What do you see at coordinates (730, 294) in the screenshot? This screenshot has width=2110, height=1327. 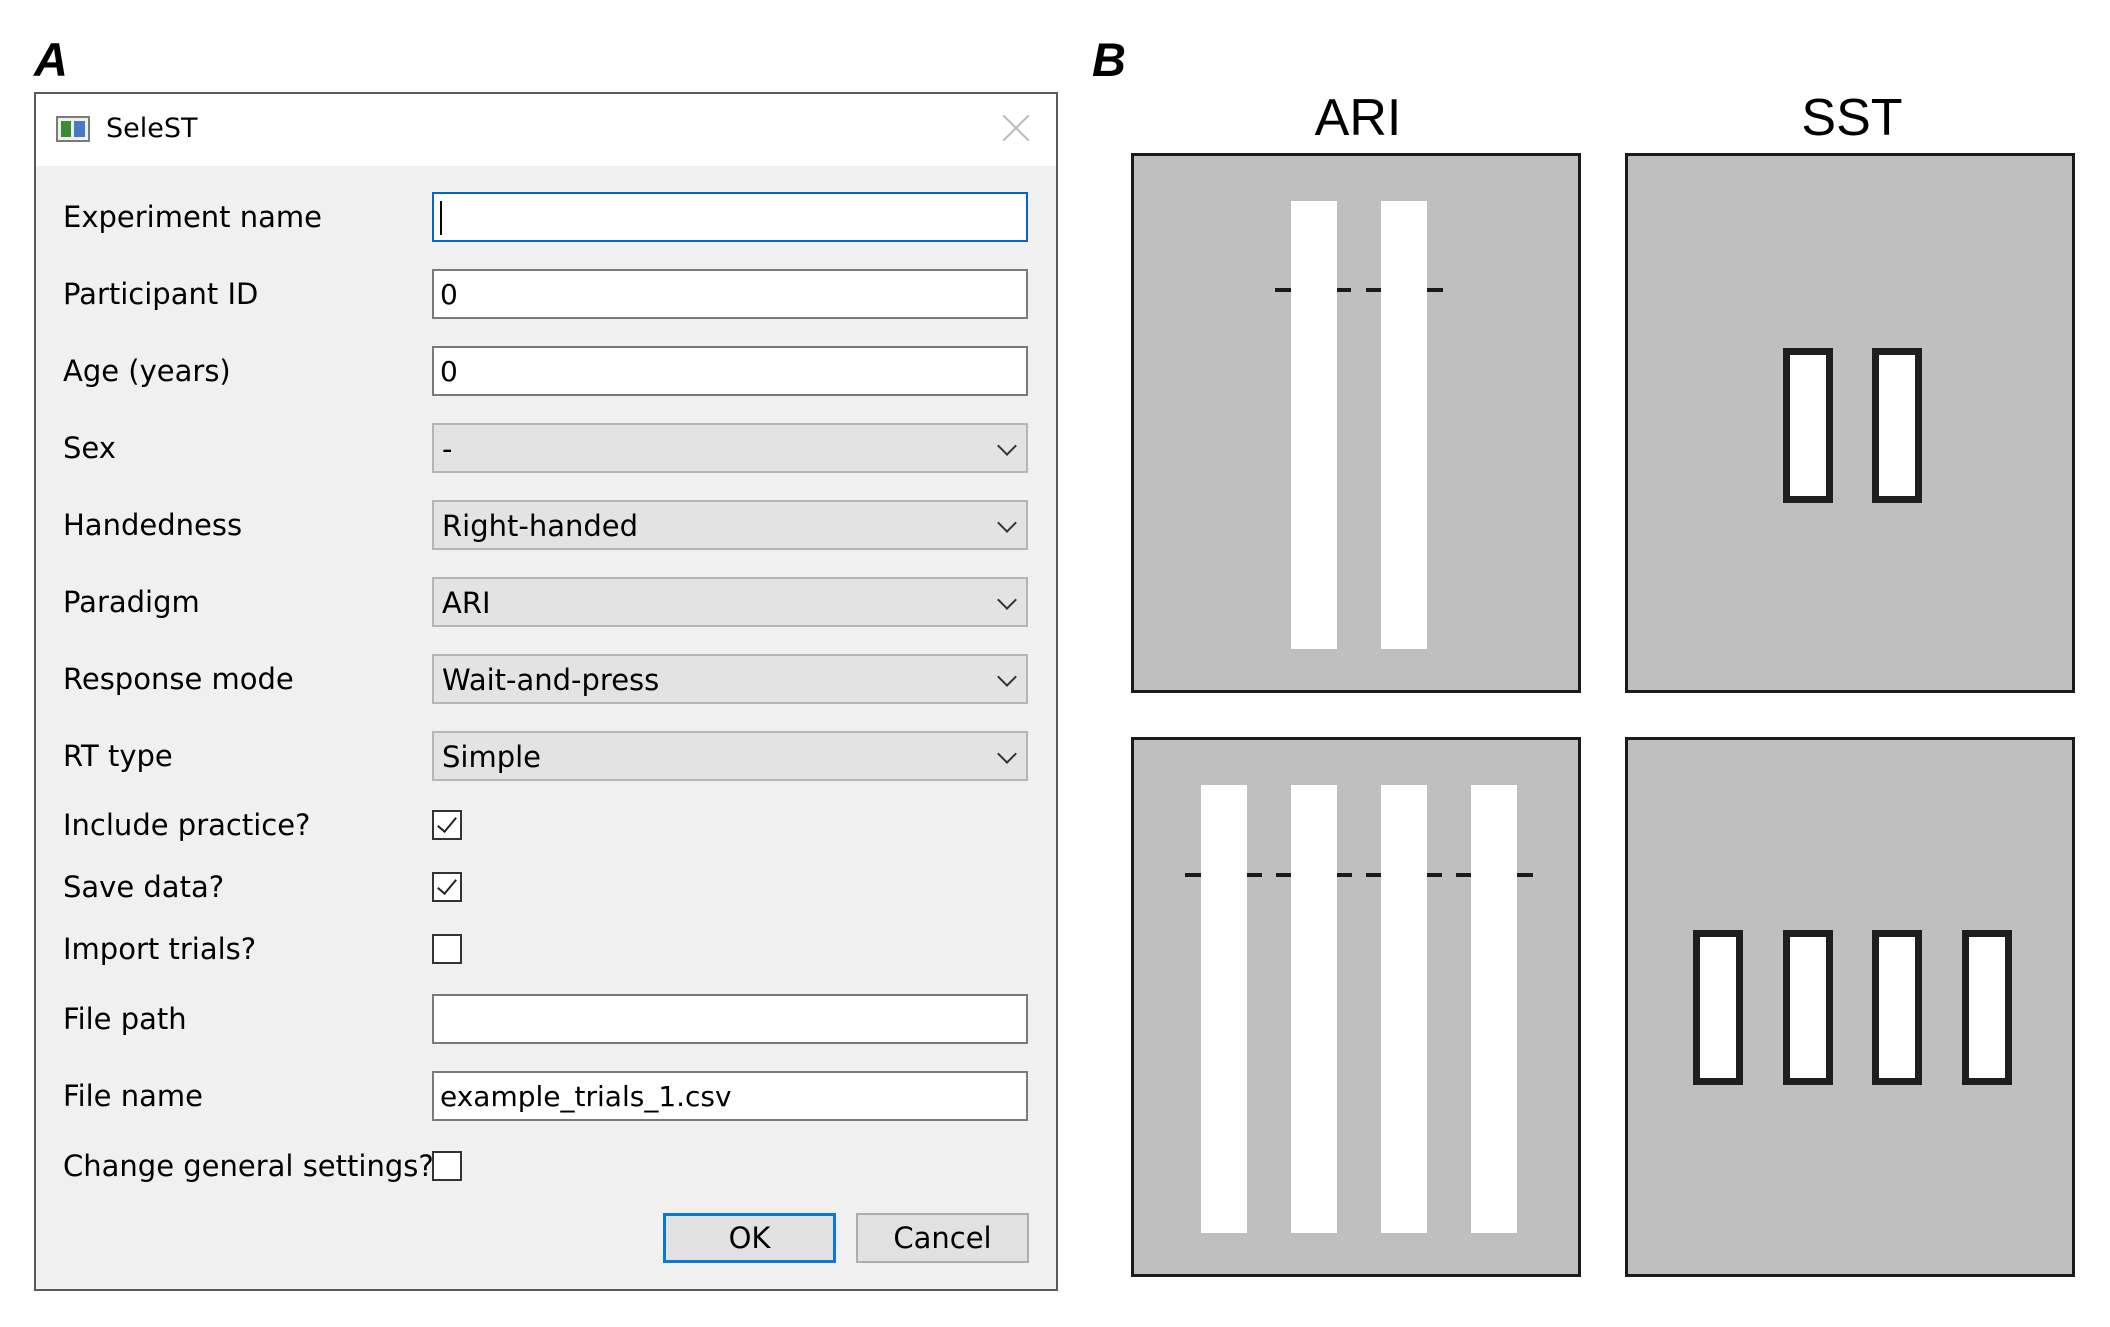 I see `participant-id-input` at bounding box center [730, 294].